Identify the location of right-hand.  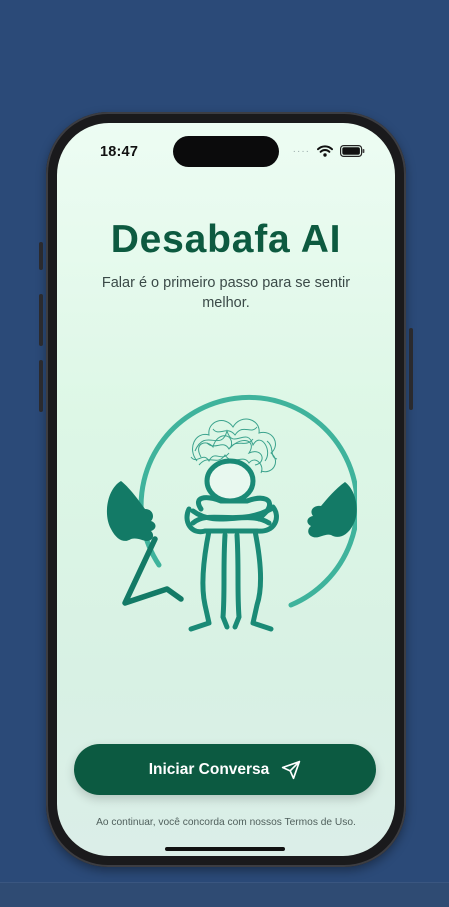
(332, 510).